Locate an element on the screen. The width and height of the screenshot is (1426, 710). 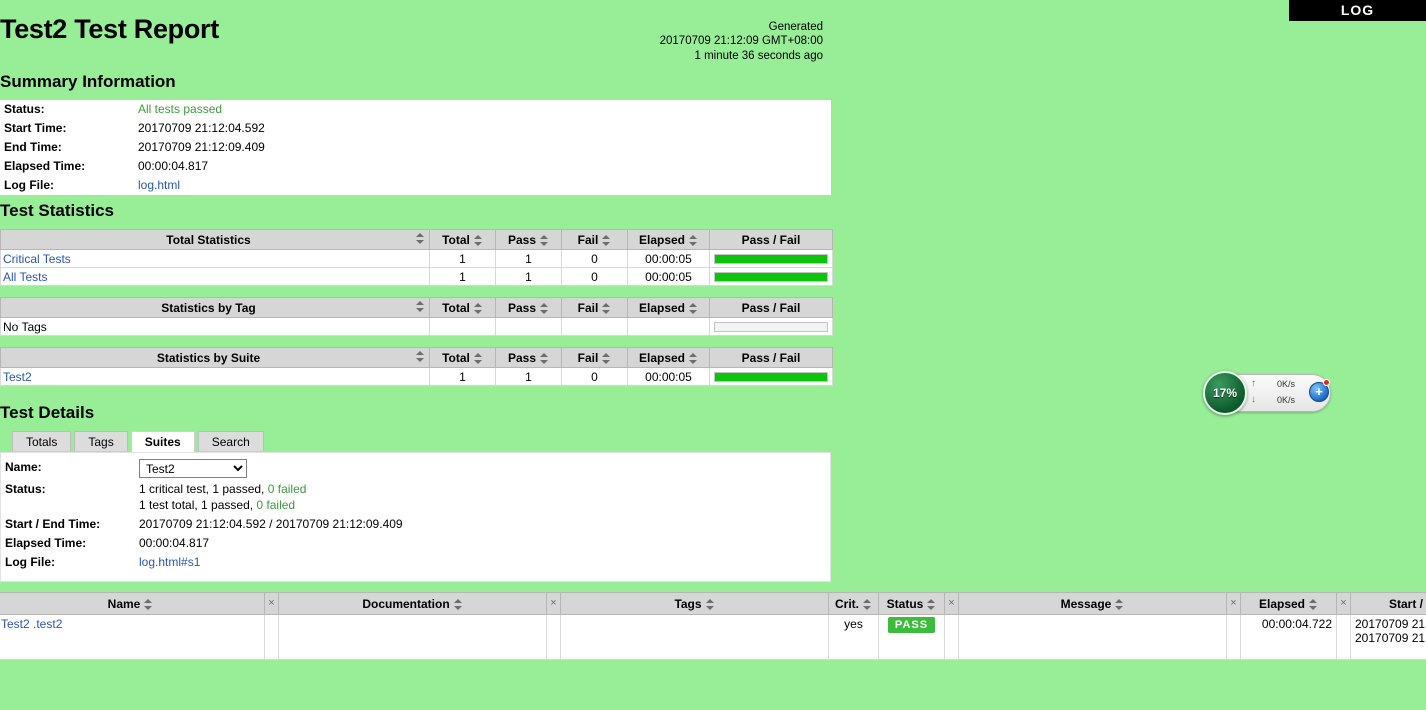
log-tab: LOG is located at coordinates (1357, 10).